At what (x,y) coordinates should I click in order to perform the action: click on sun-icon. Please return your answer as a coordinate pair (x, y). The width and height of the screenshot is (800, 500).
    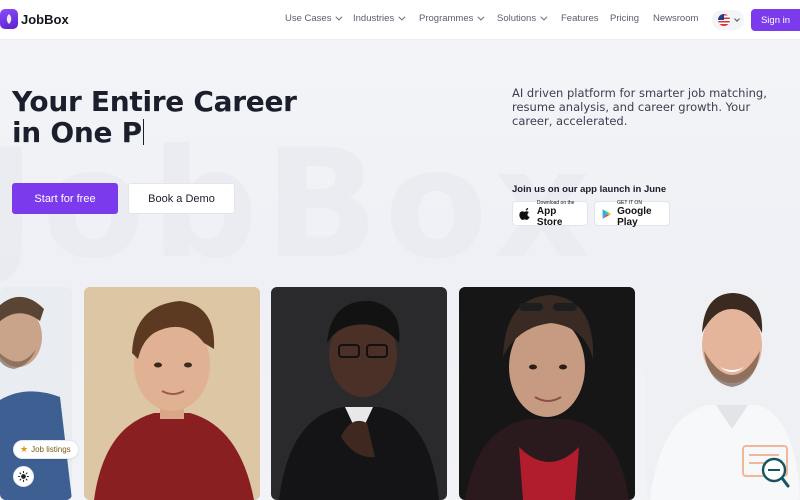
    Looking at the image, I should click on (23, 476).